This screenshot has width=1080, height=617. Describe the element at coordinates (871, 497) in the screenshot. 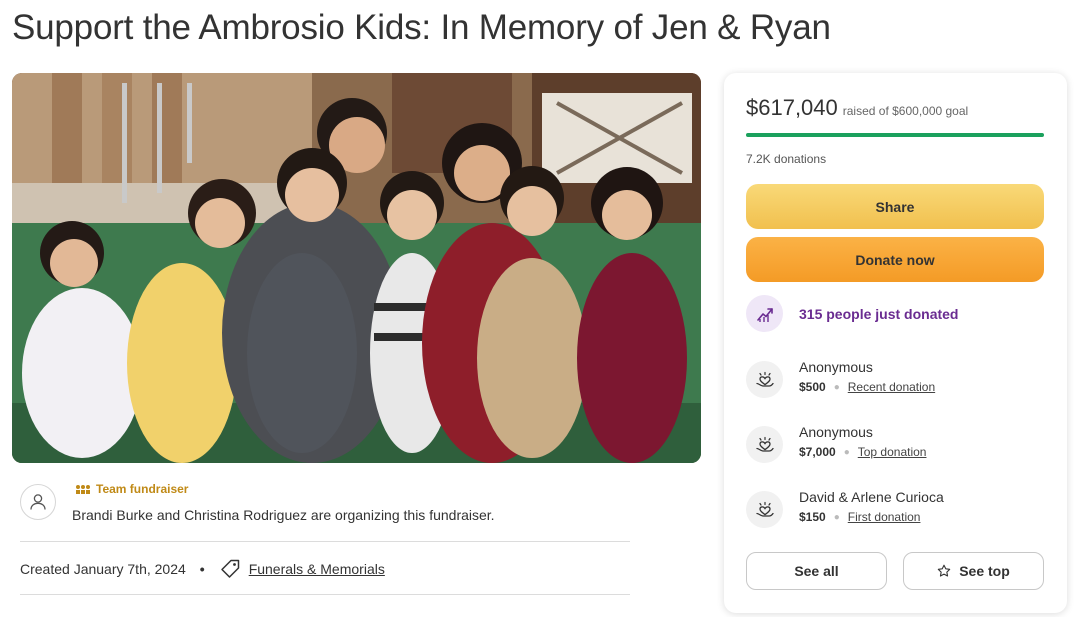

I see `donor-name: David & Arlene Curioca` at that location.